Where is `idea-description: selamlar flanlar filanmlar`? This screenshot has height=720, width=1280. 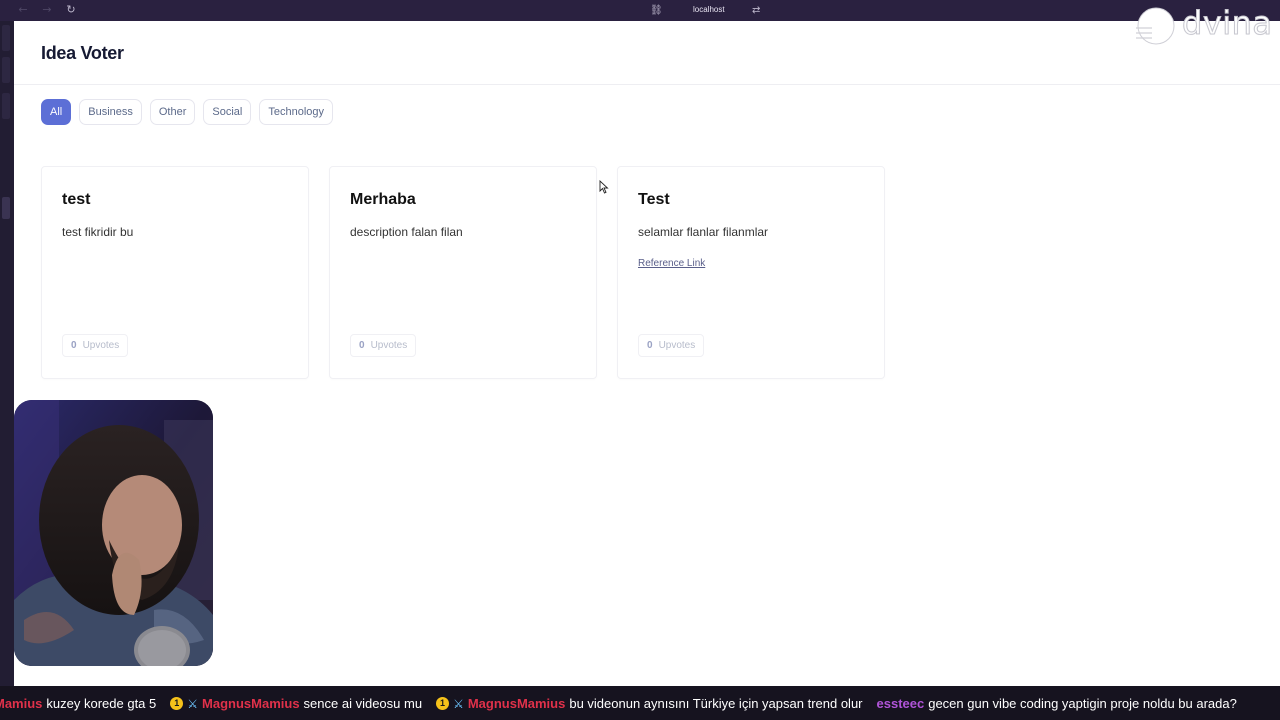 idea-description: selamlar flanlar filanmlar is located at coordinates (703, 232).